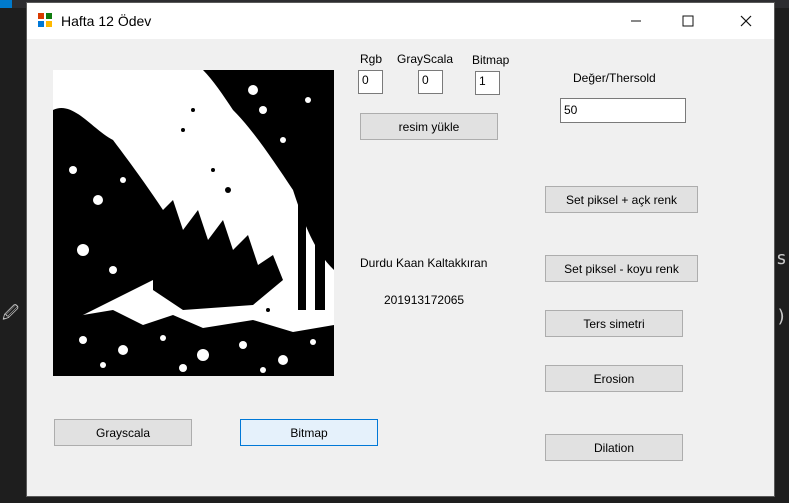  I want to click on app-icon, so click(45, 20).